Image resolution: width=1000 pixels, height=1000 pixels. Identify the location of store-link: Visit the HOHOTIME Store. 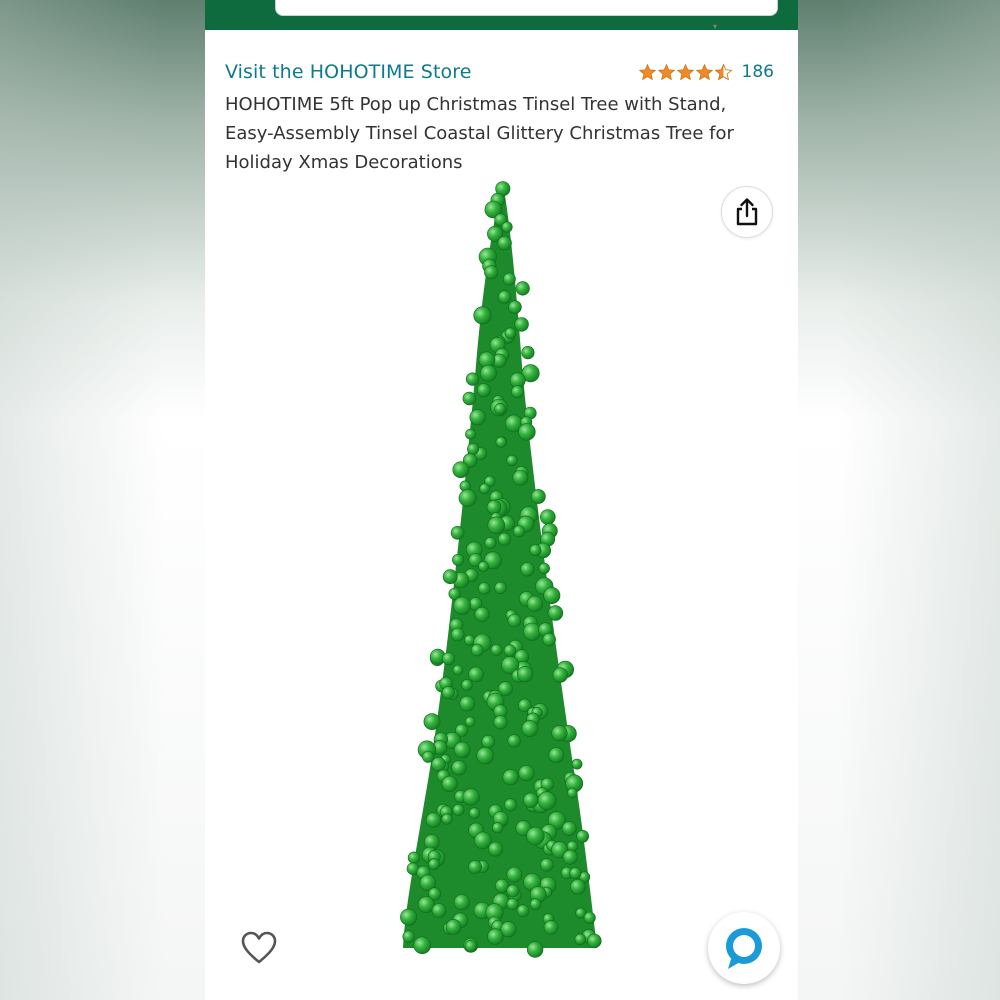
(348, 72).